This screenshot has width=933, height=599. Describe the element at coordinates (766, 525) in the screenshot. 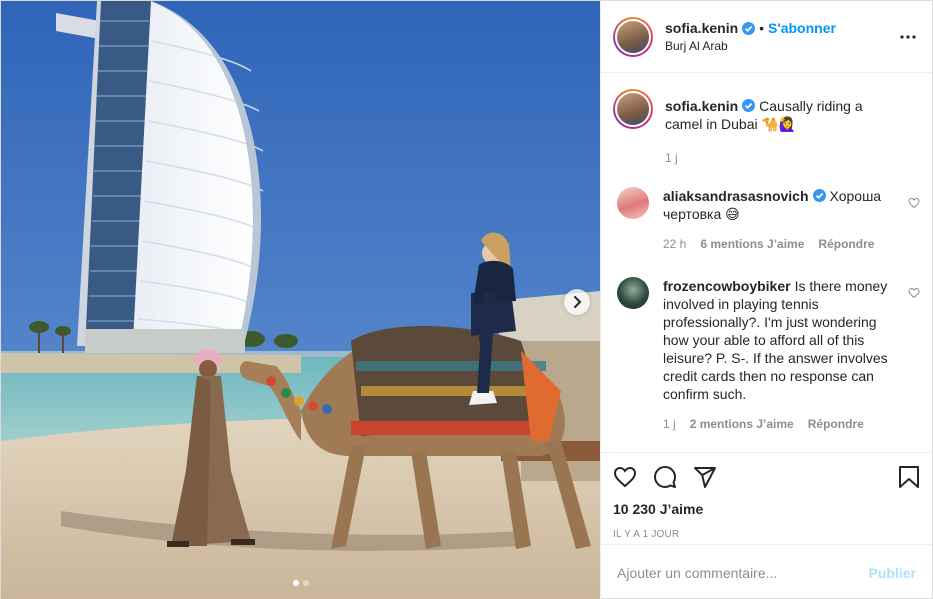

I see `post-actions: 10 230 J’aime IL Y A 1 JOUR Publier` at that location.